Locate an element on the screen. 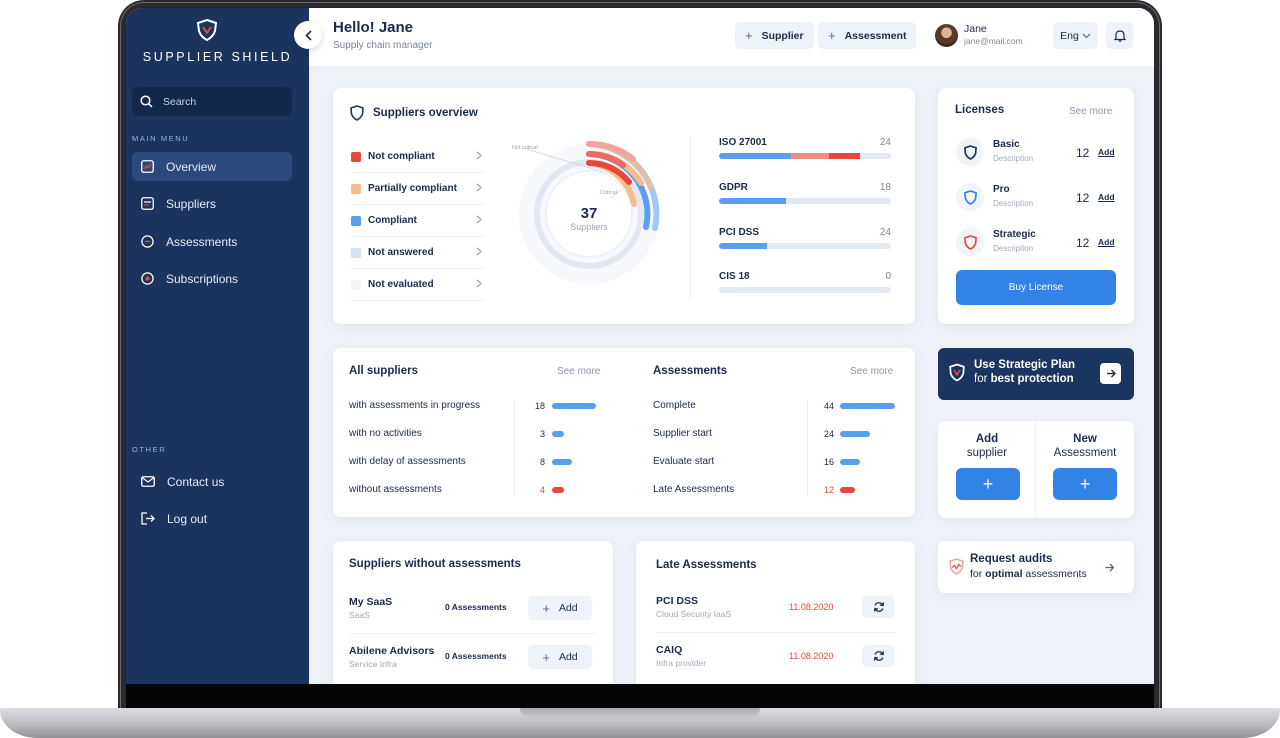 The image size is (1280, 738). licenses-title: Licenses is located at coordinates (980, 110).